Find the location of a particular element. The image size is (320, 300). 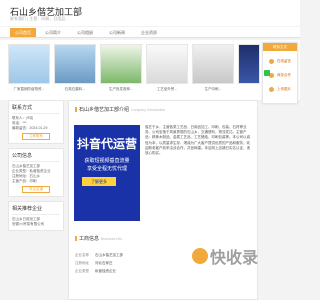

upload-button: 上传图片 is located at coordinates (282, 89).